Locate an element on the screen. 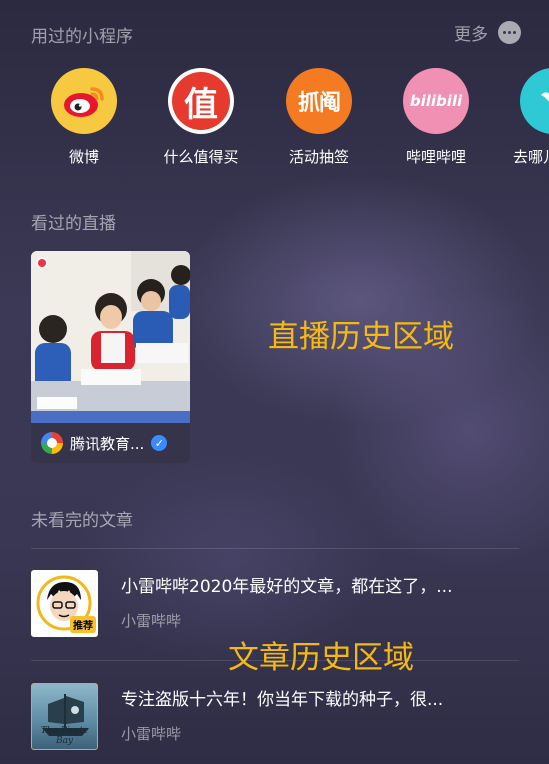 This screenshot has width=549, height=764. more-button: 更多 is located at coordinates (487, 32).